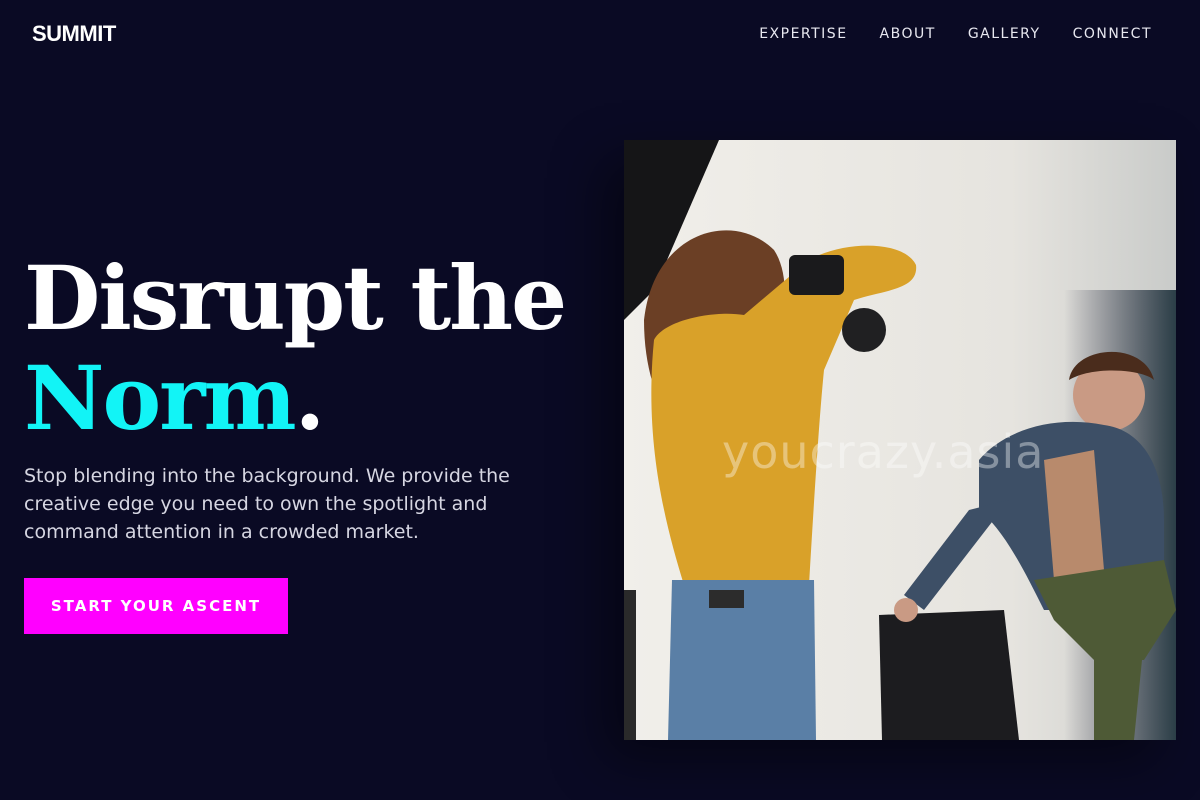 This screenshot has height=800, width=1200. I want to click on headline-line-1: Disrupt the, so click(295, 298).